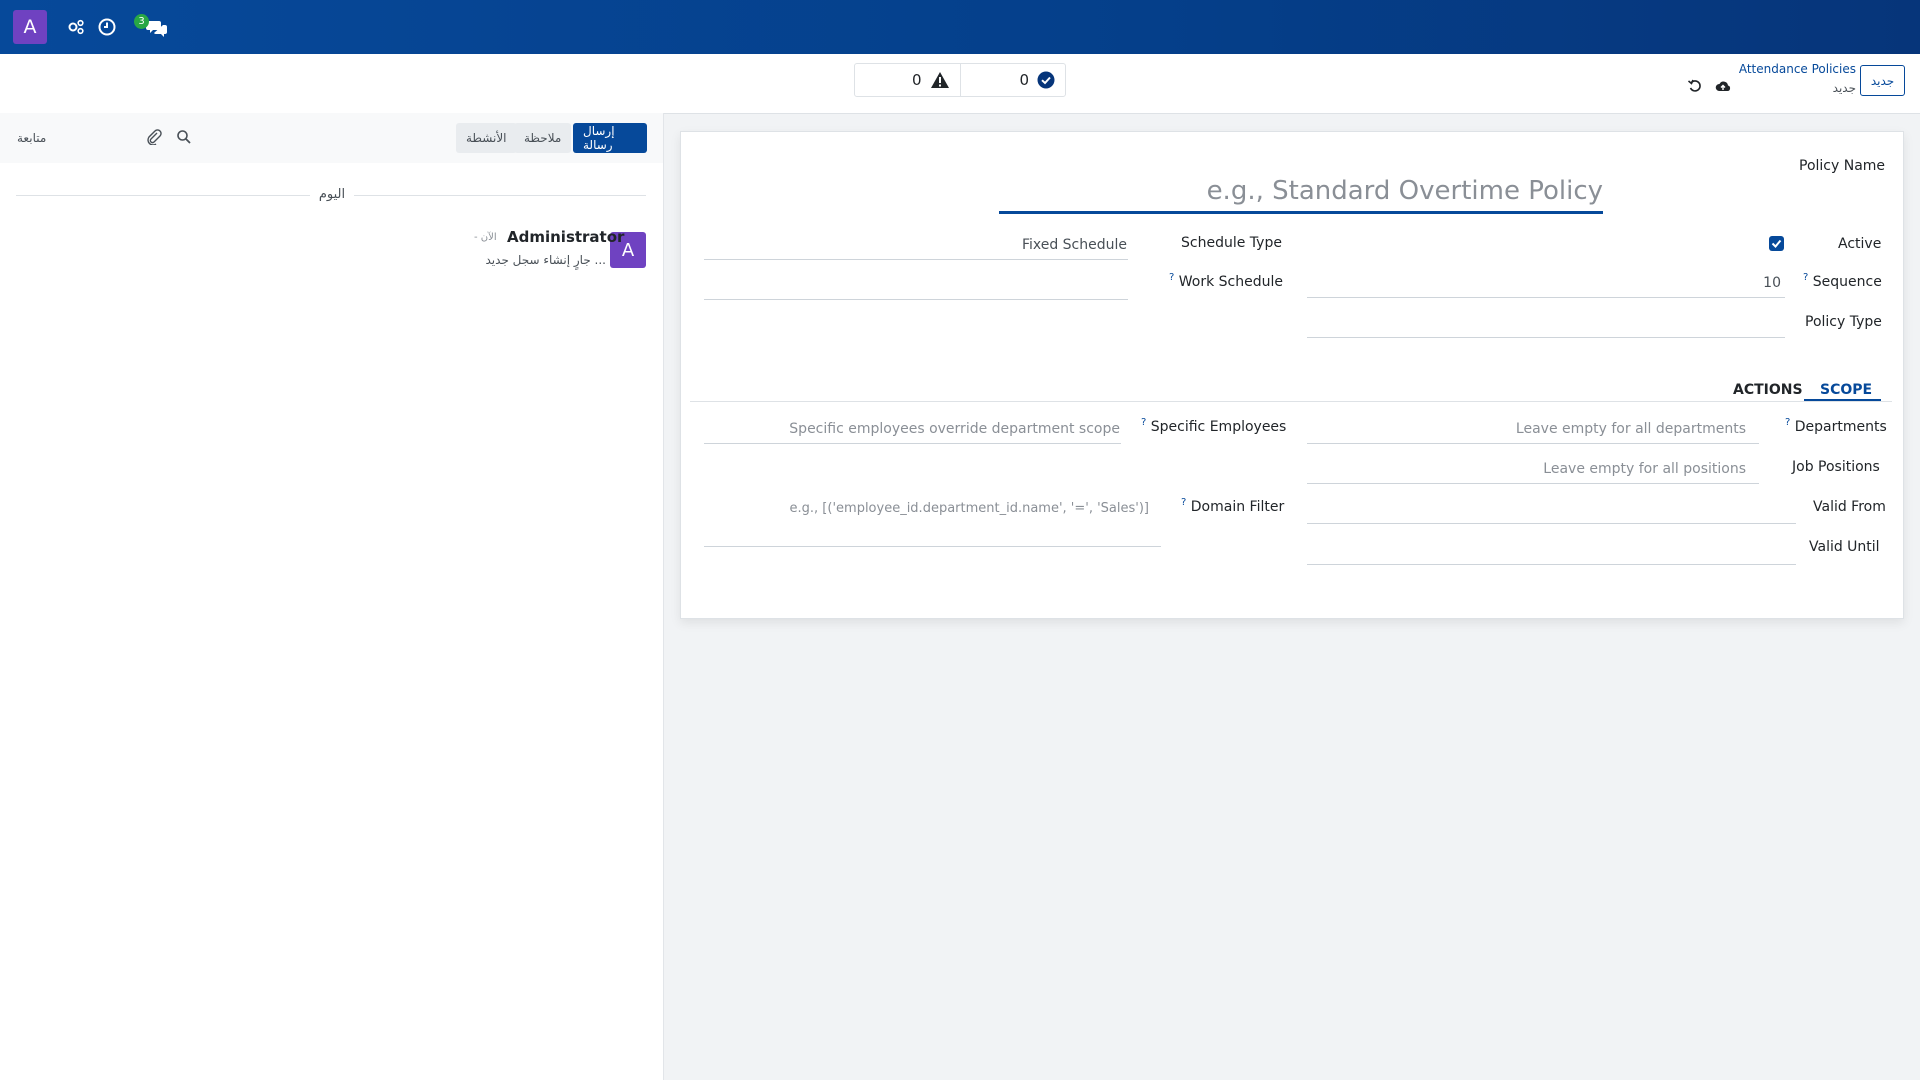 The image size is (1920, 1080). What do you see at coordinates (1543, 469) in the screenshot?
I see `job-positions-input: Leave empty for all positions` at bounding box center [1543, 469].